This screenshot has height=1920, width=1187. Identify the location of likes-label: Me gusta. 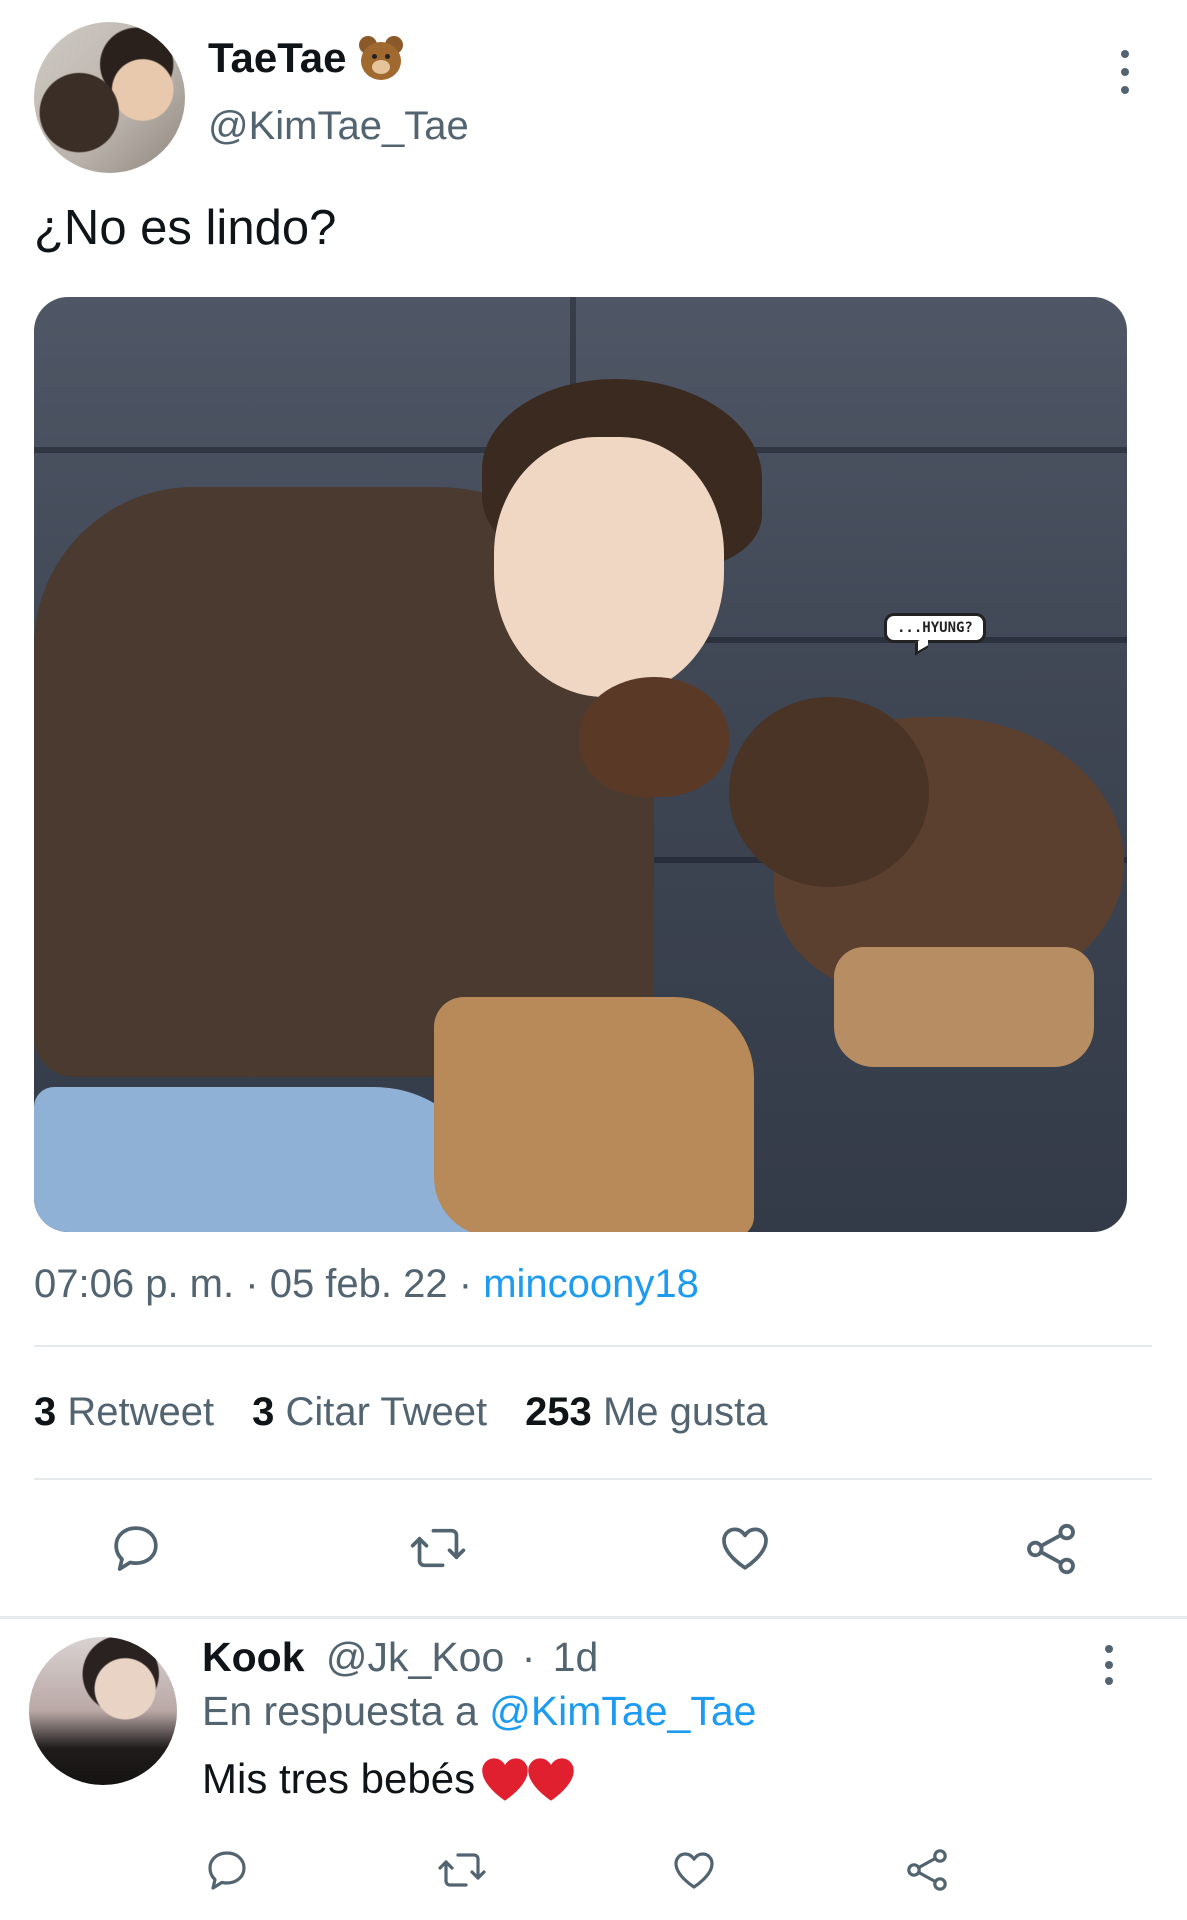
(685, 1412).